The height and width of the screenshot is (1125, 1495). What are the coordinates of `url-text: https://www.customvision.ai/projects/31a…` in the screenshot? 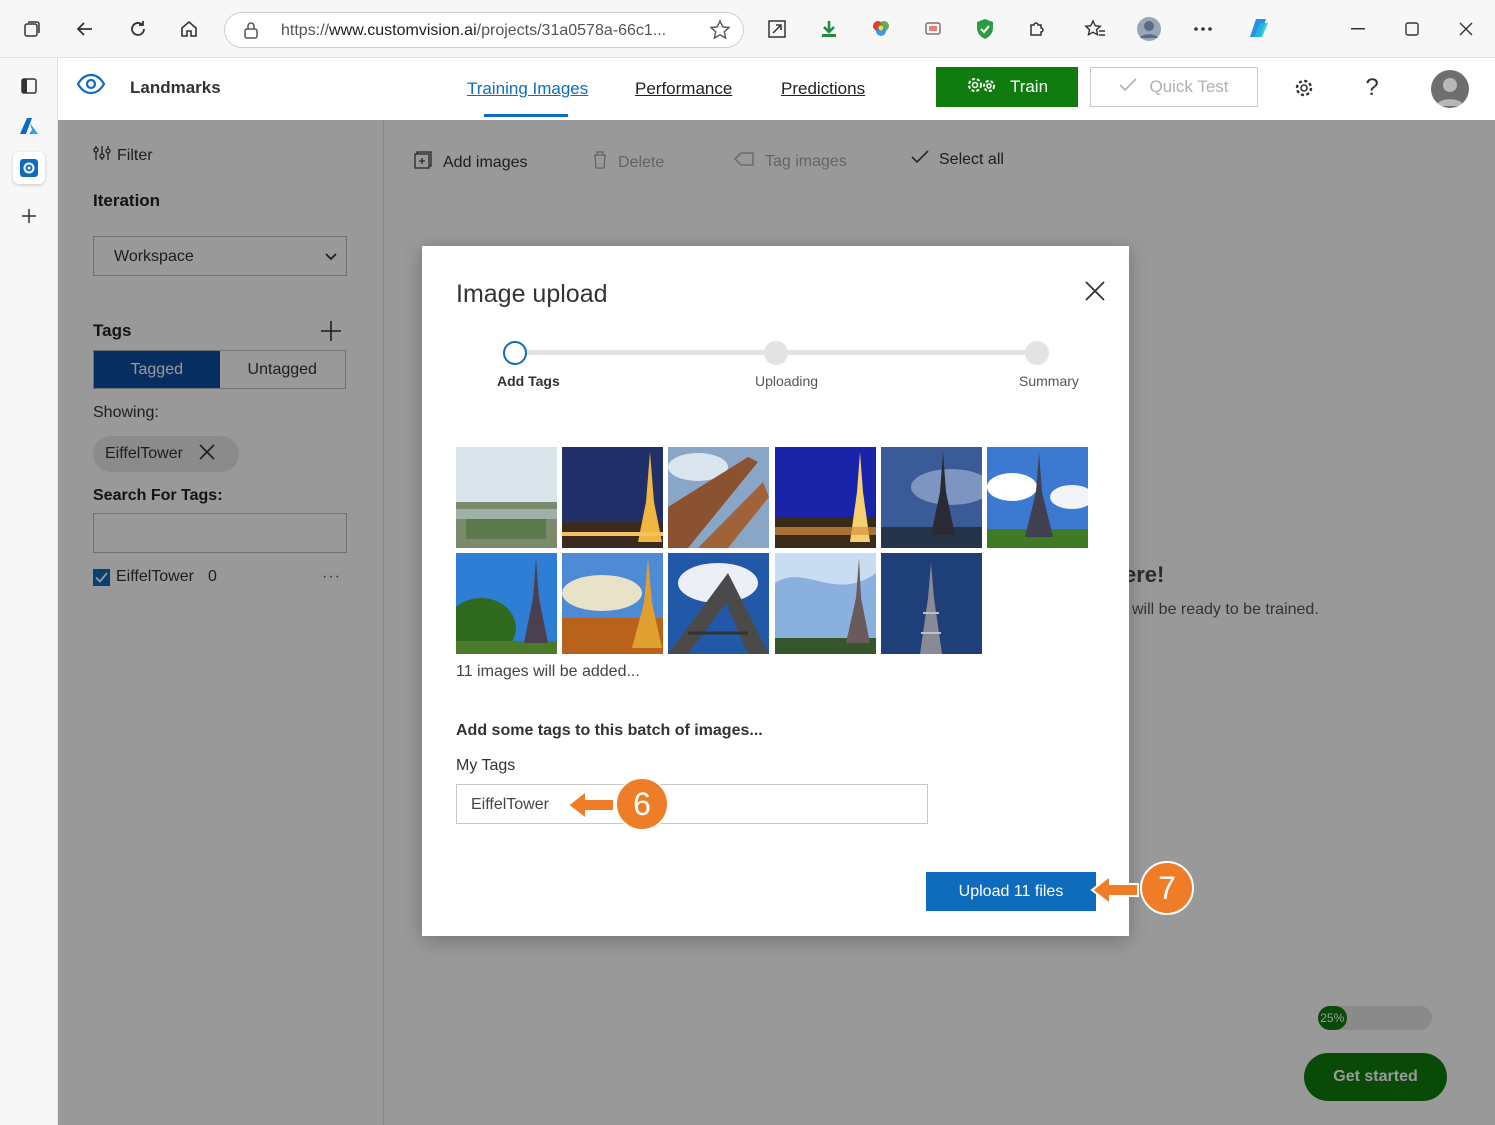 It's located at (474, 30).